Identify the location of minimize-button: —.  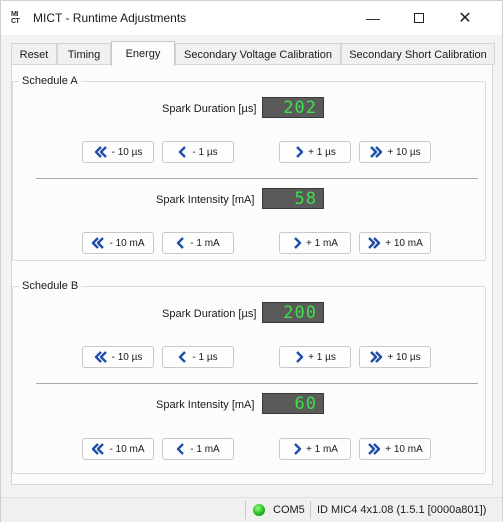
(373, 18).